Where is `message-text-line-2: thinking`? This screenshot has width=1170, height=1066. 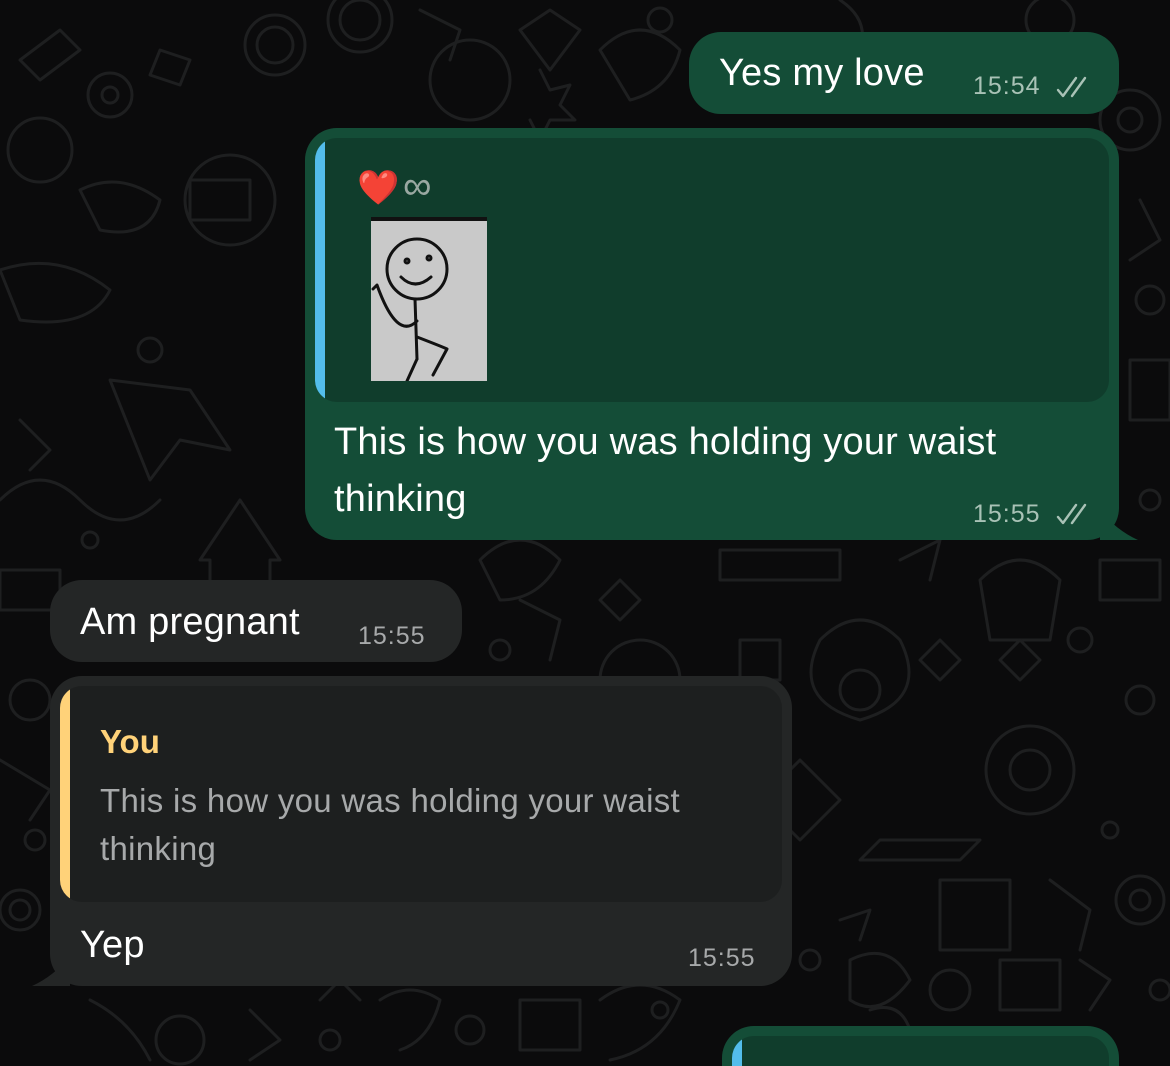
message-text-line-2: thinking is located at coordinates (400, 499).